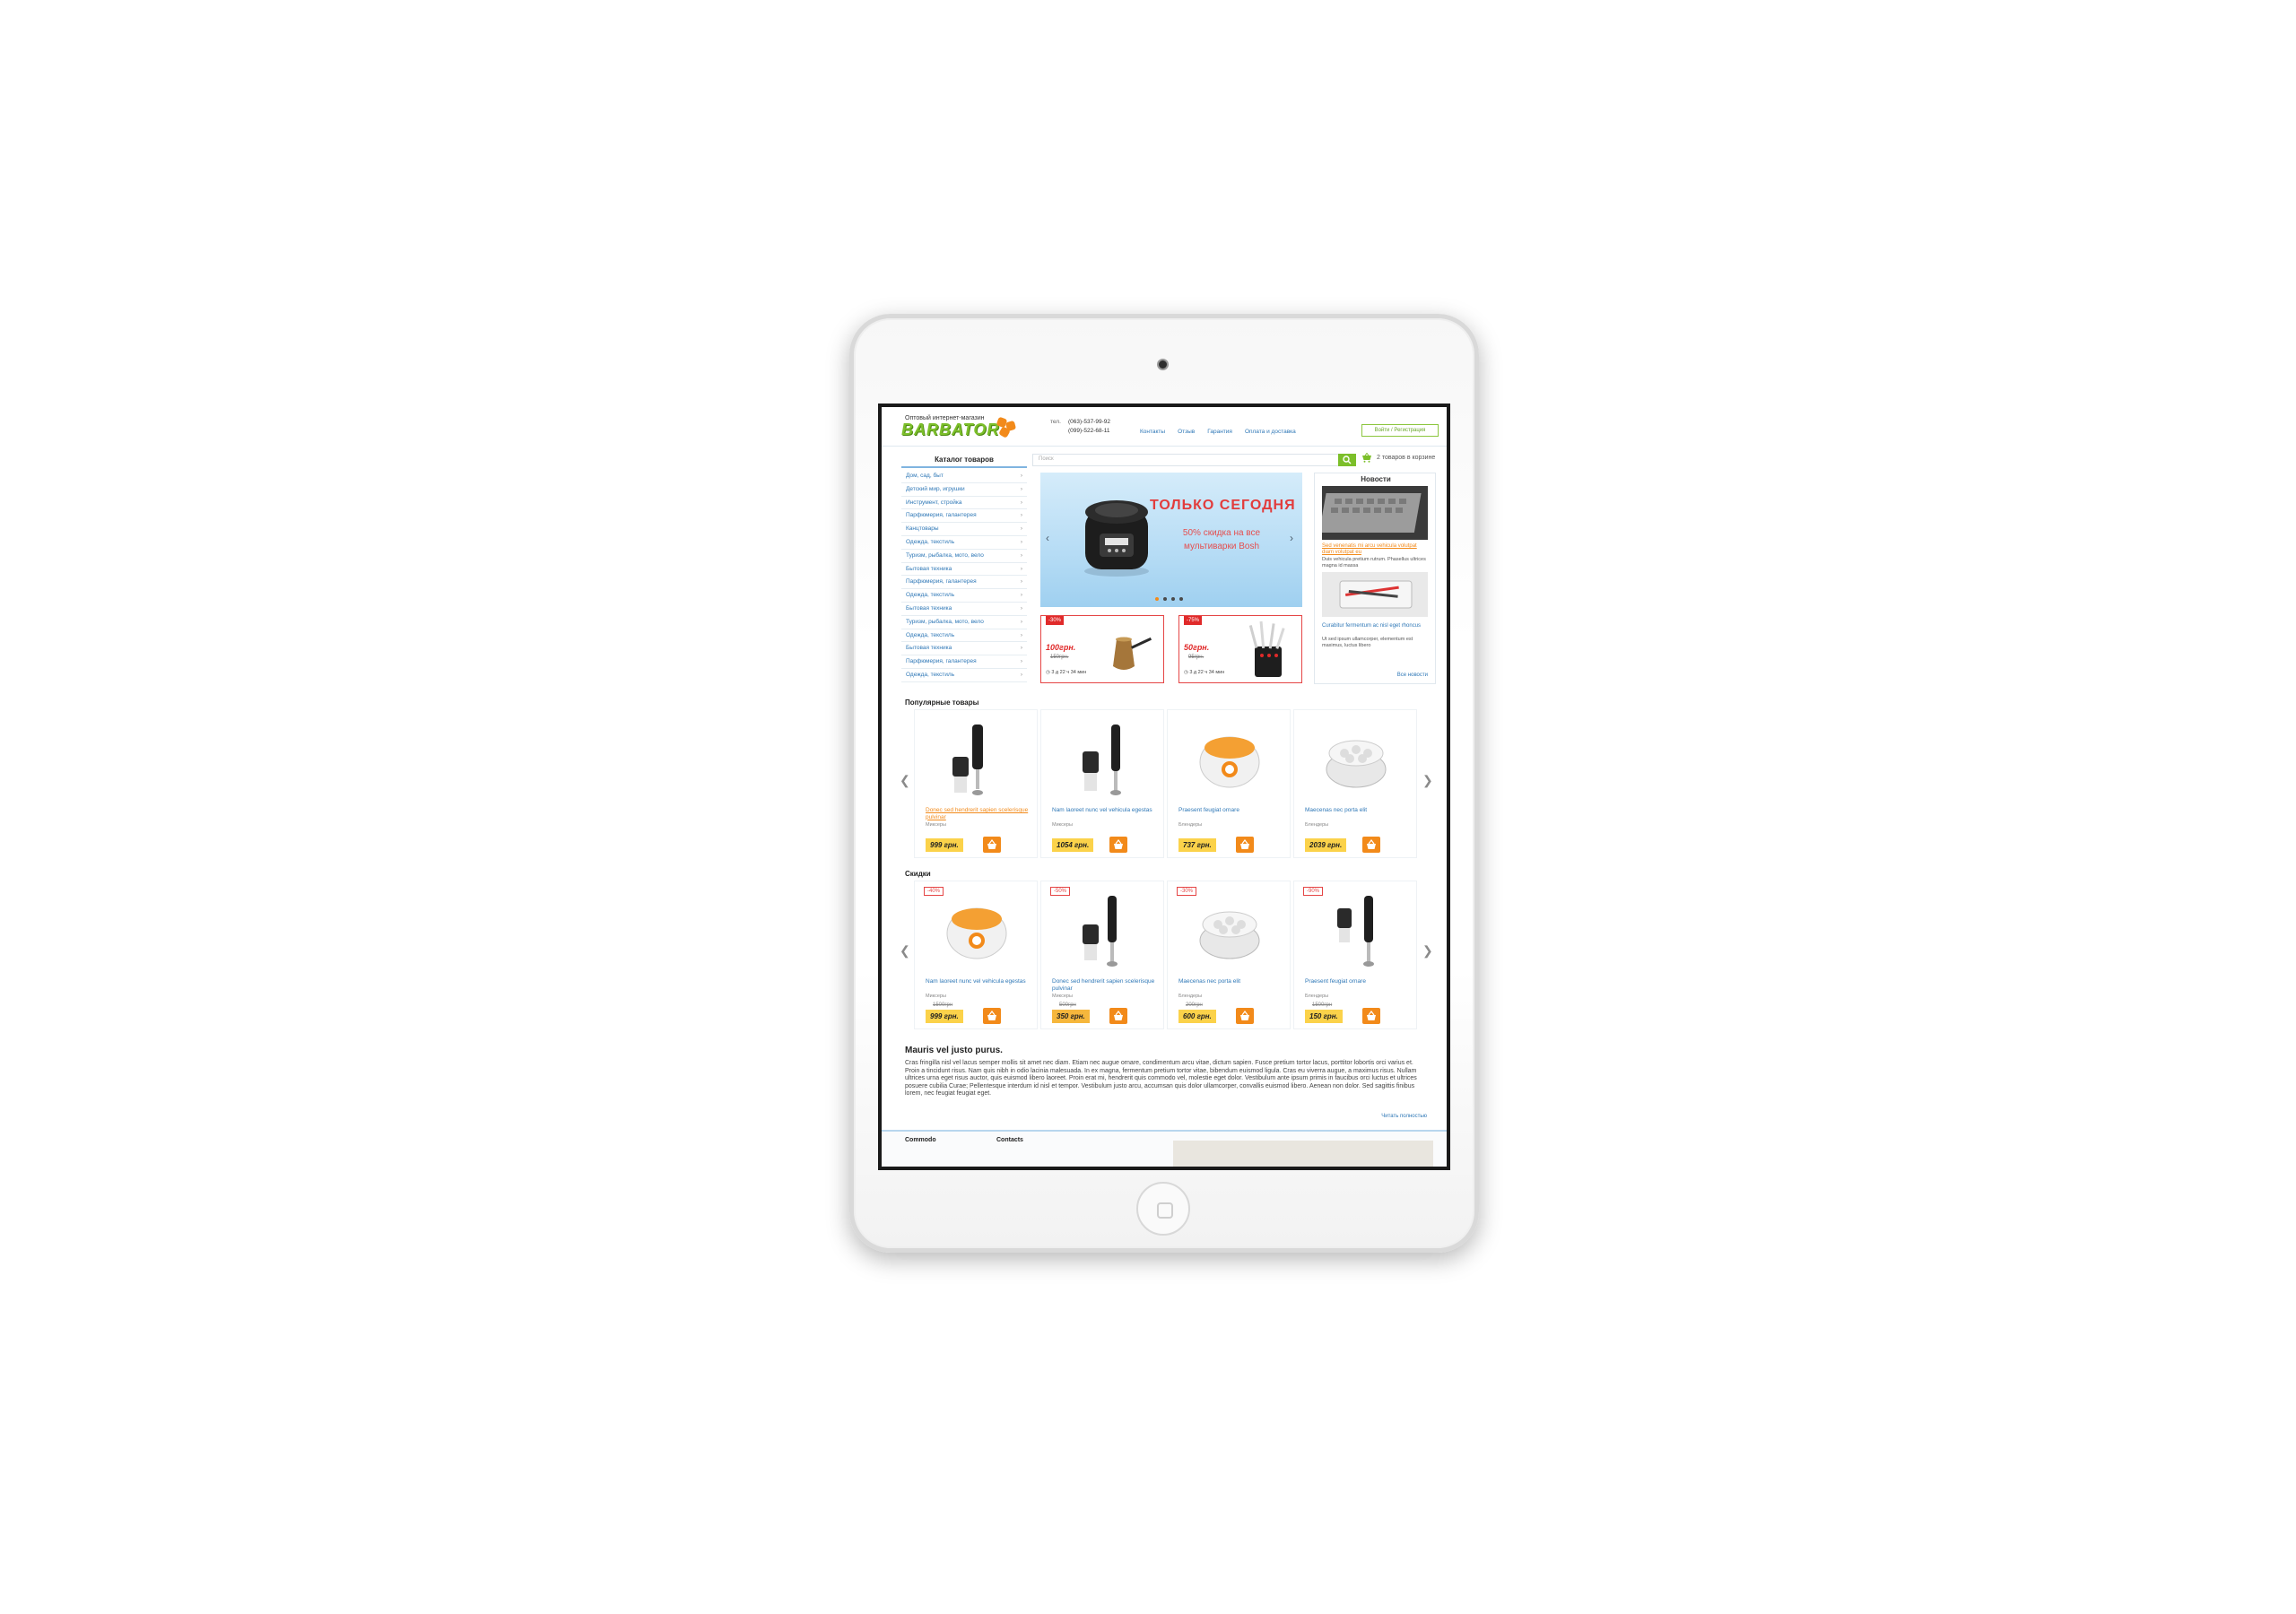 This screenshot has height=1614, width=2296. I want to click on blender-icon, so click(1102, 760).